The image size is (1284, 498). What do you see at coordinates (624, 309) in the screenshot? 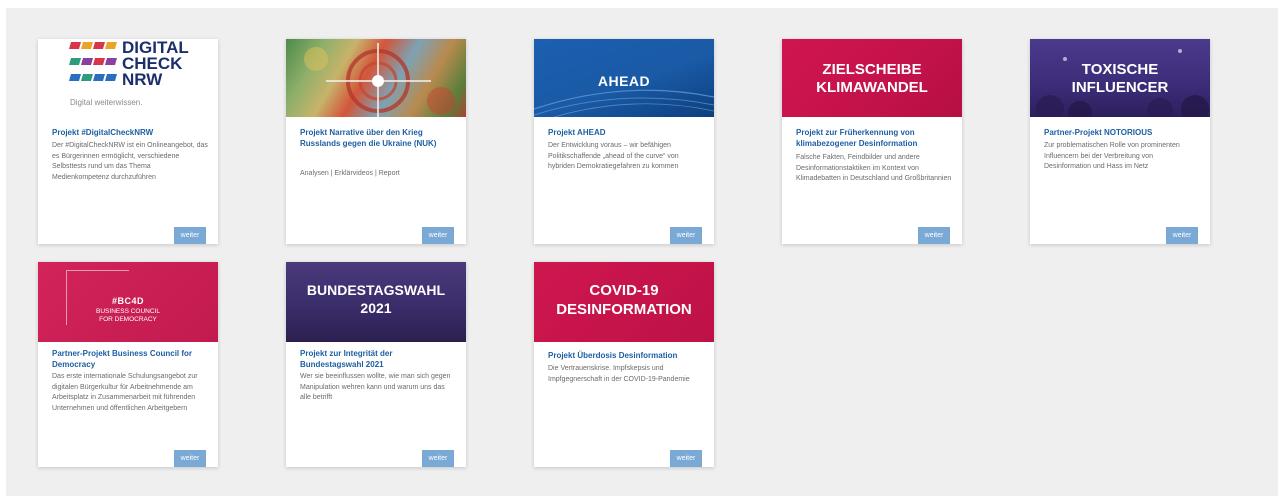
I see `covid-image-text-2: DESINFORMATION` at bounding box center [624, 309].